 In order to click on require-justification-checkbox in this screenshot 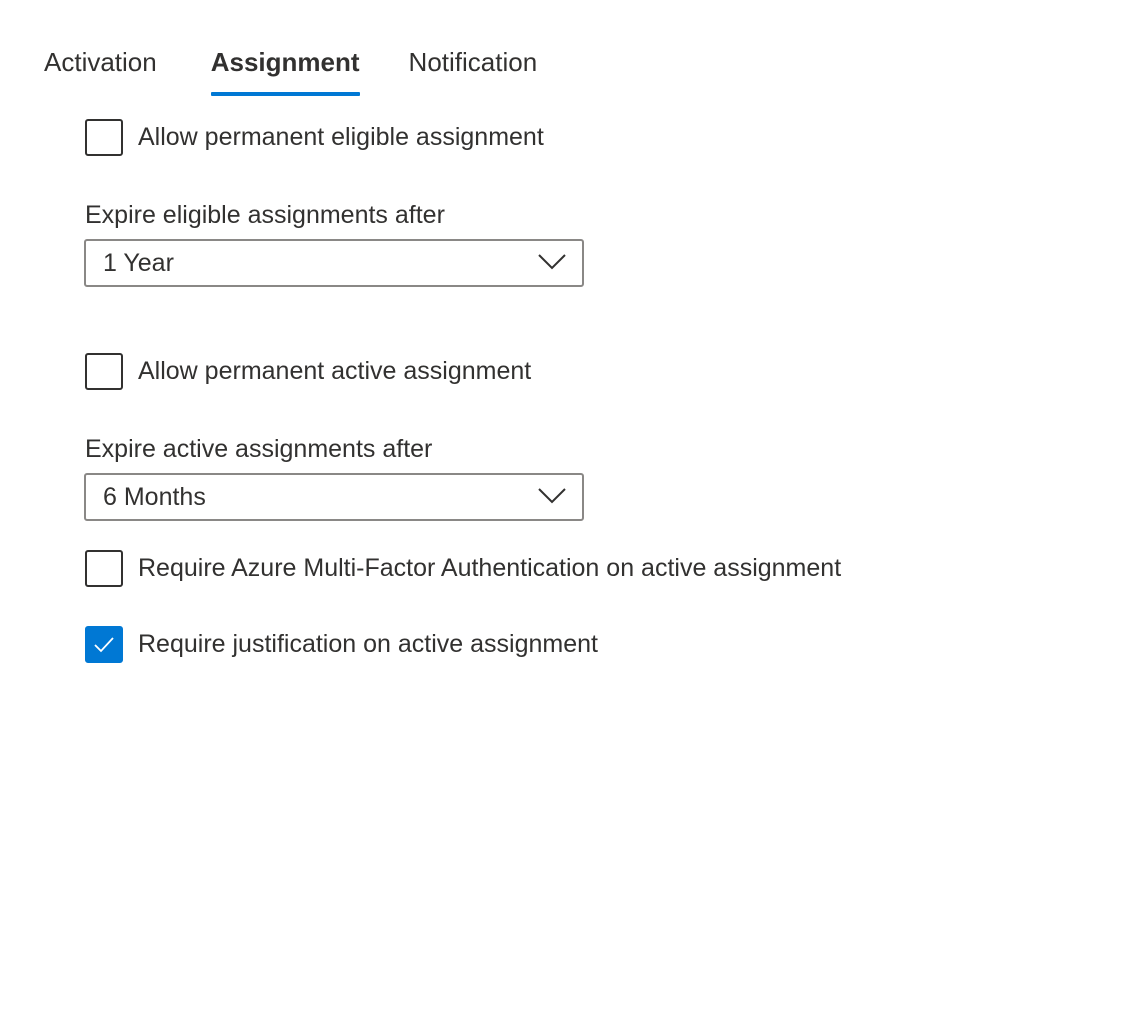, I will do `click(104, 644)`.